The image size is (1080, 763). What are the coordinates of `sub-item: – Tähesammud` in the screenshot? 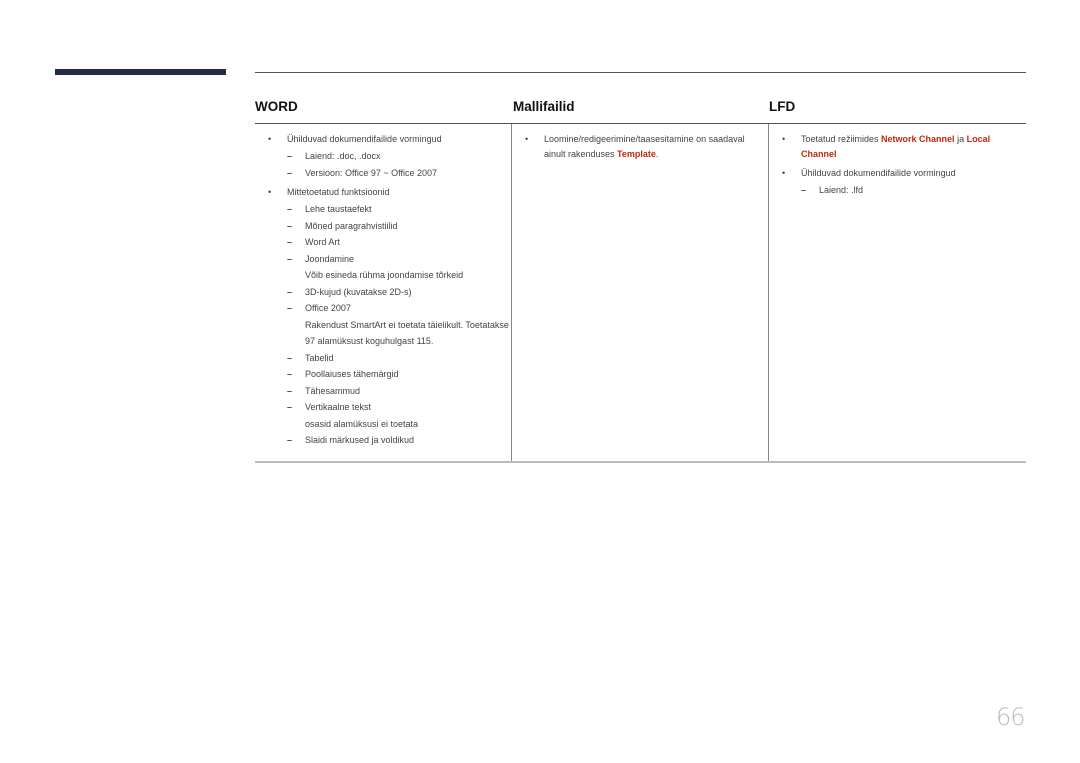 It's located at (399, 391).